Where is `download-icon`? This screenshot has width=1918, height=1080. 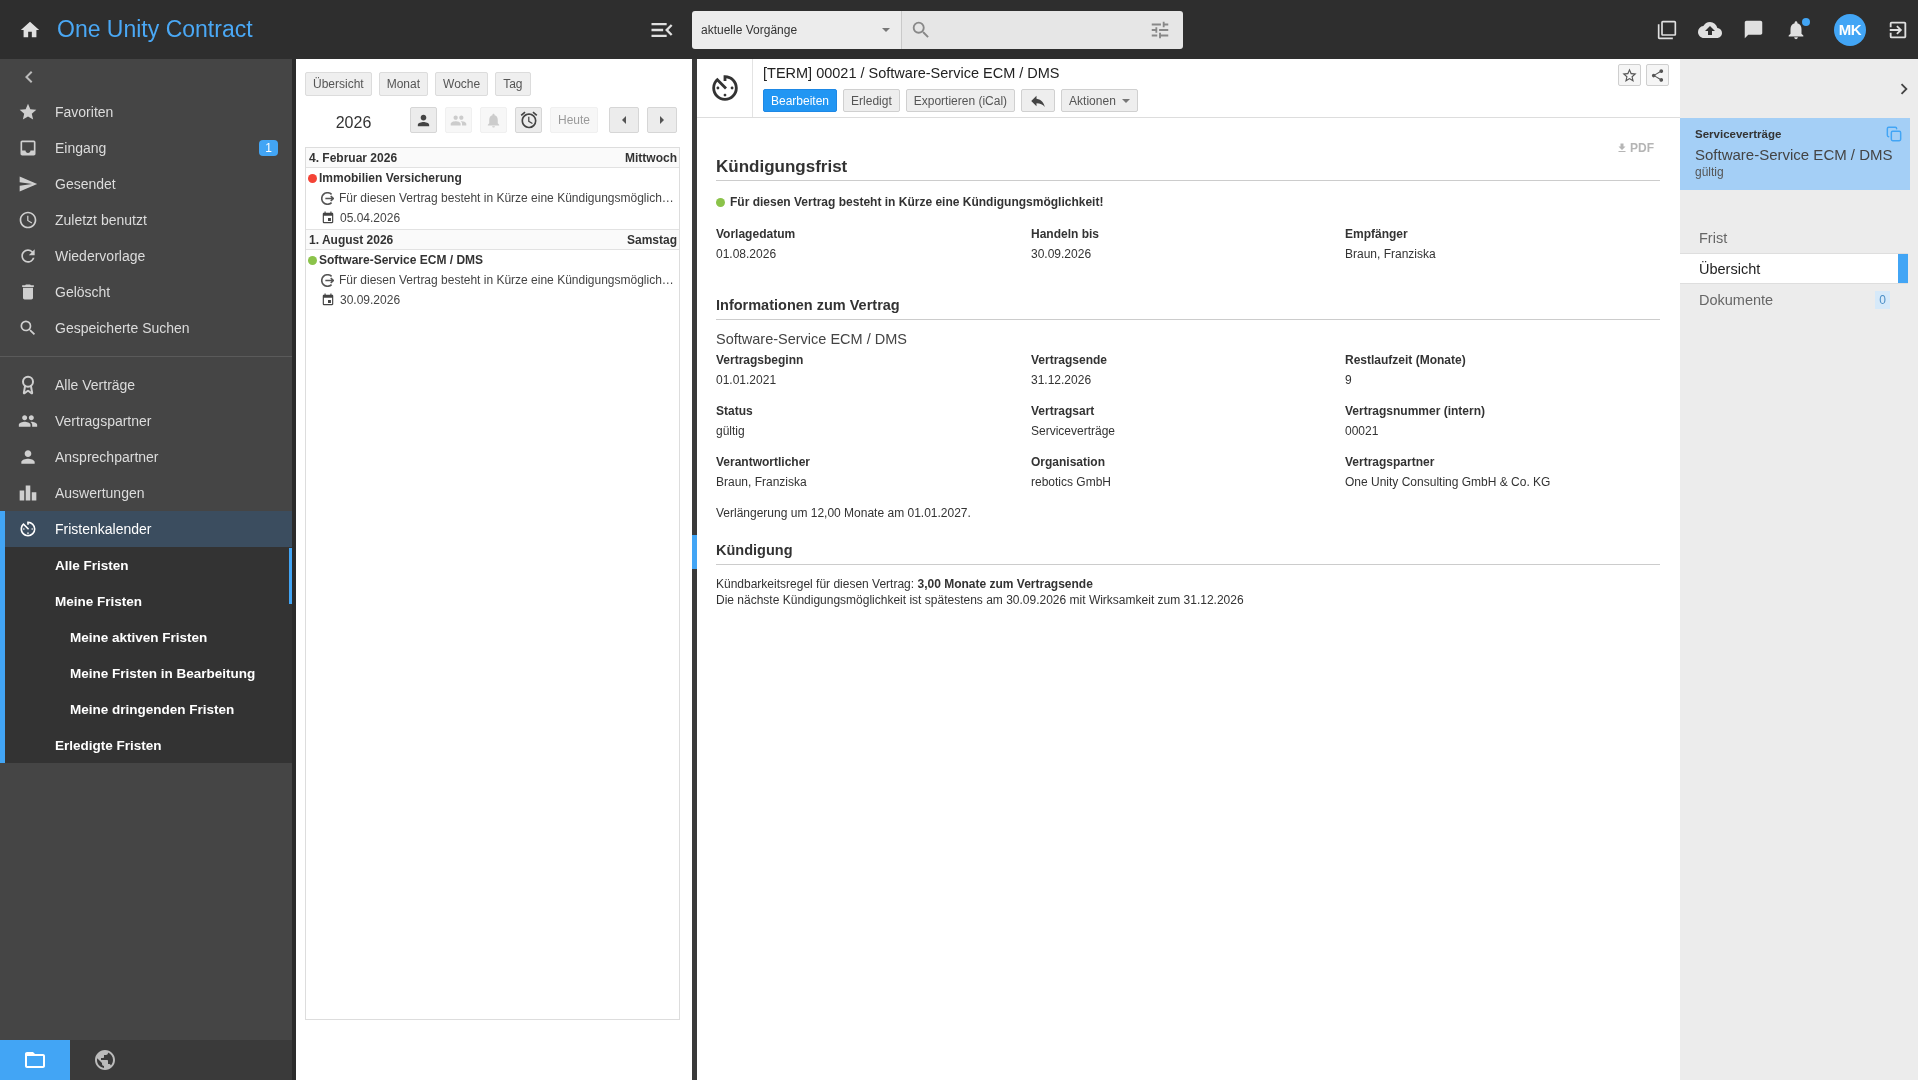
download-icon is located at coordinates (1622, 148).